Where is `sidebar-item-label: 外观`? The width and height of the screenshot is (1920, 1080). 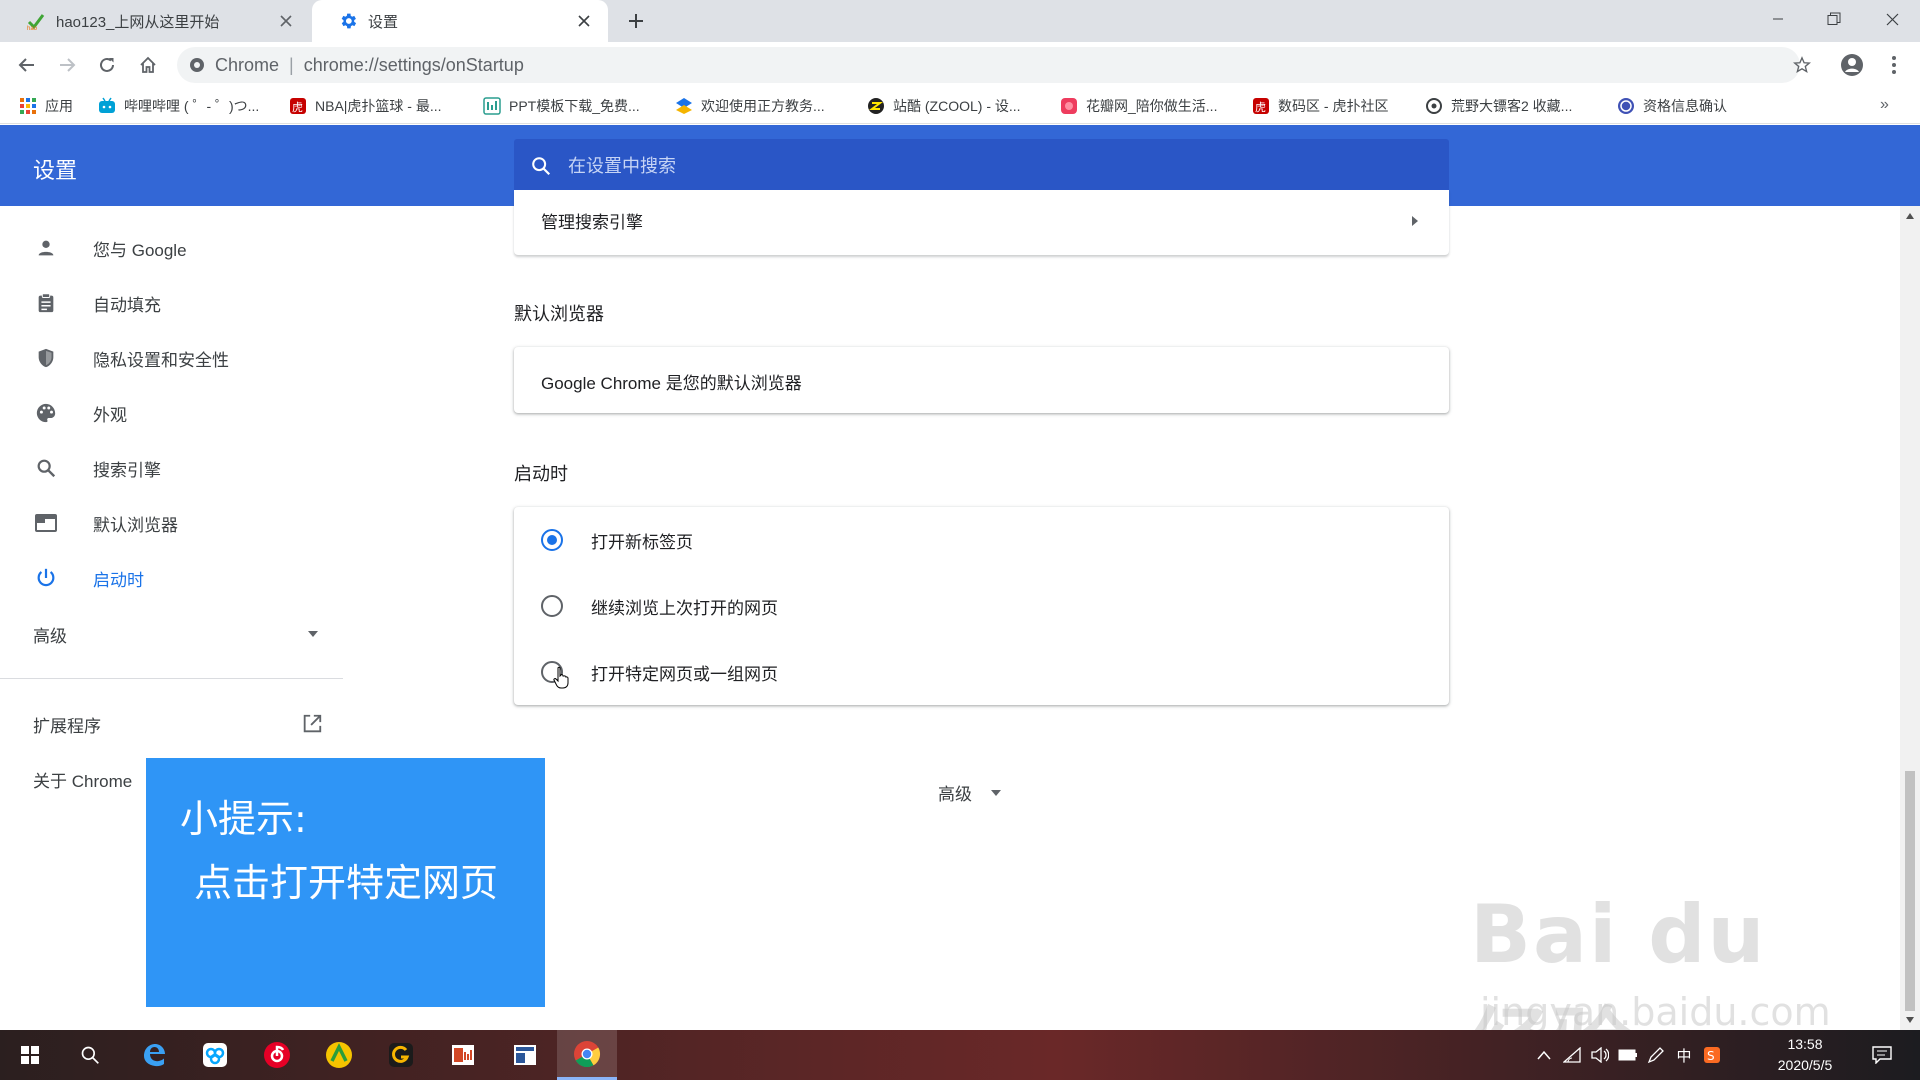
sidebar-item-label: 外观 is located at coordinates (110, 415).